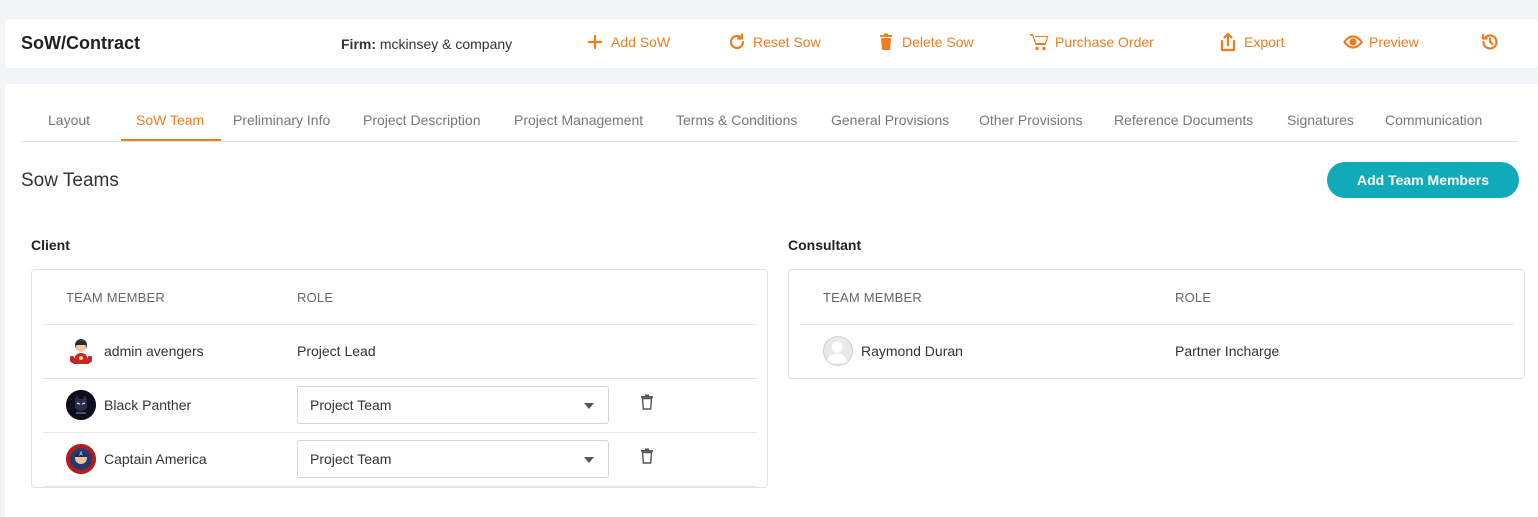 This screenshot has height=517, width=1538. I want to click on export-icon, so click(1228, 42).